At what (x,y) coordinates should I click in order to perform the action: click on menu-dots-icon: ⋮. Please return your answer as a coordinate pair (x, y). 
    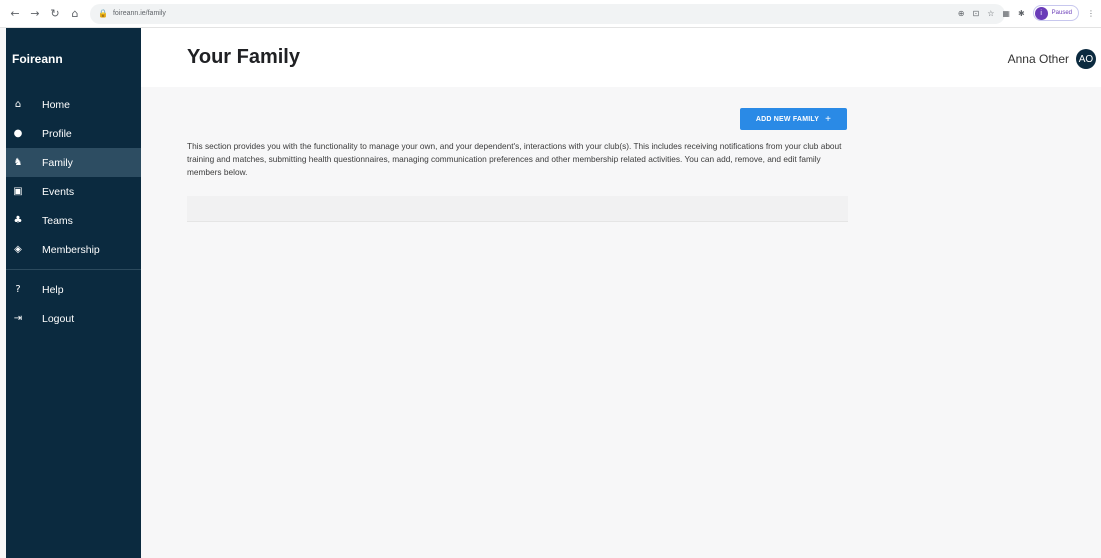
    Looking at the image, I should click on (1091, 13).